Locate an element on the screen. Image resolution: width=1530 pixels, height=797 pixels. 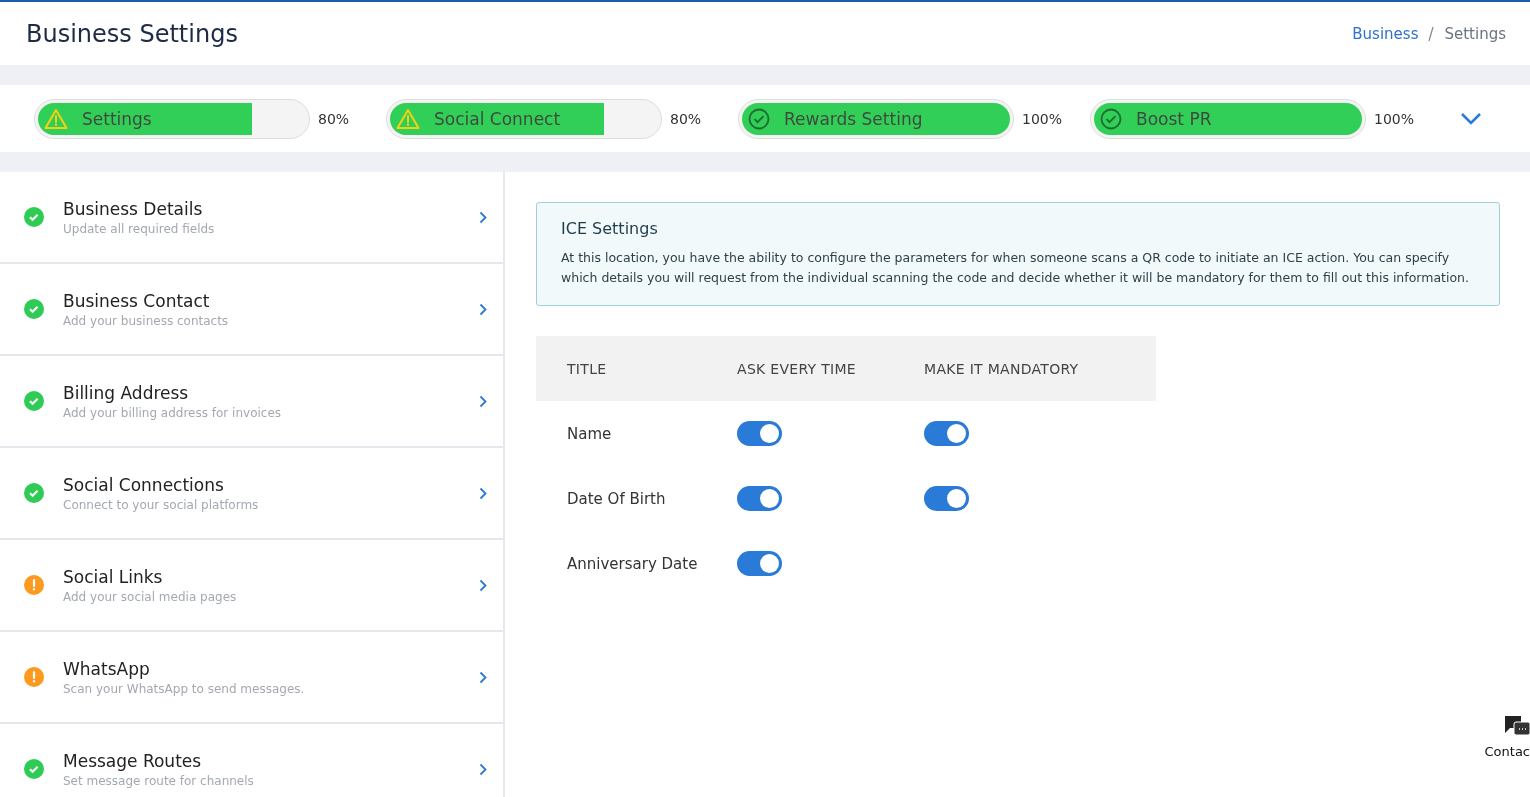
info-text: At this location, you have the ability to configure the parameters for when someone scans a QR code to initiate an ICE action. You can specify which details you will request from the individual scanning the code and decide whether it will be mandatory for them to fill out this information. is located at coordinates (1015, 268).